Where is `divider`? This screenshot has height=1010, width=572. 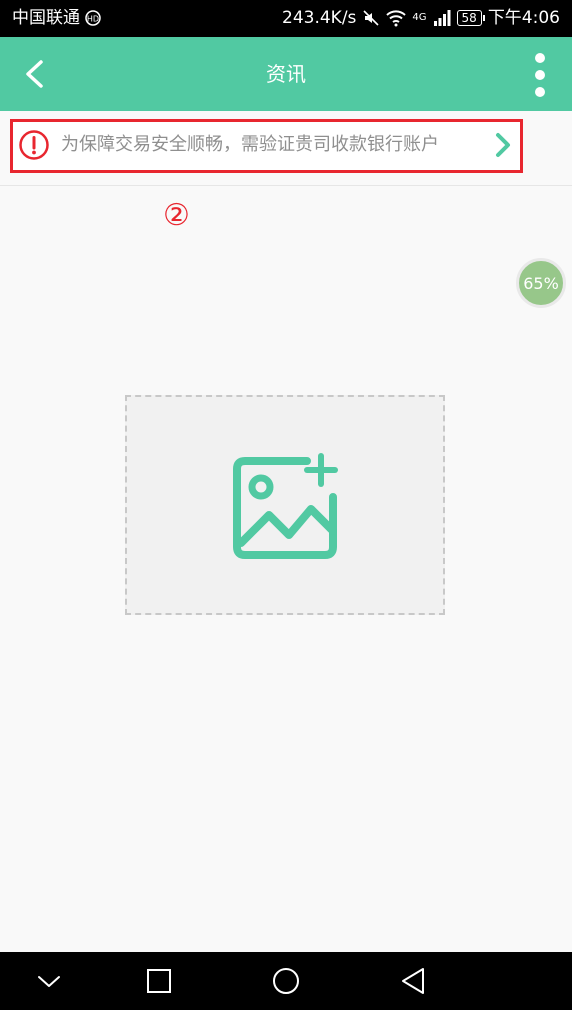 divider is located at coordinates (286, 185).